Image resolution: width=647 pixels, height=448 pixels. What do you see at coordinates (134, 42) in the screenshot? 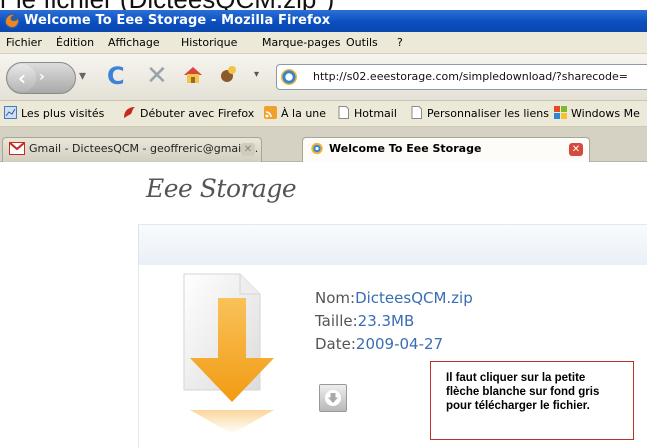
I see `menu-affichage: Affichage` at bounding box center [134, 42].